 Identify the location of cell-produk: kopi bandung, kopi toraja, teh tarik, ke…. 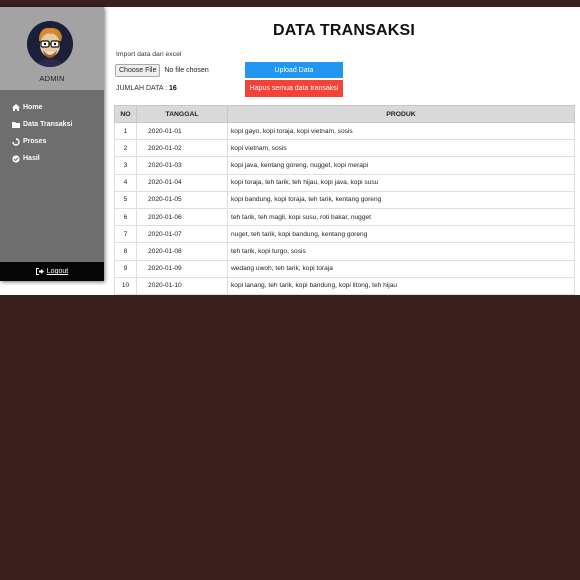
(401, 199).